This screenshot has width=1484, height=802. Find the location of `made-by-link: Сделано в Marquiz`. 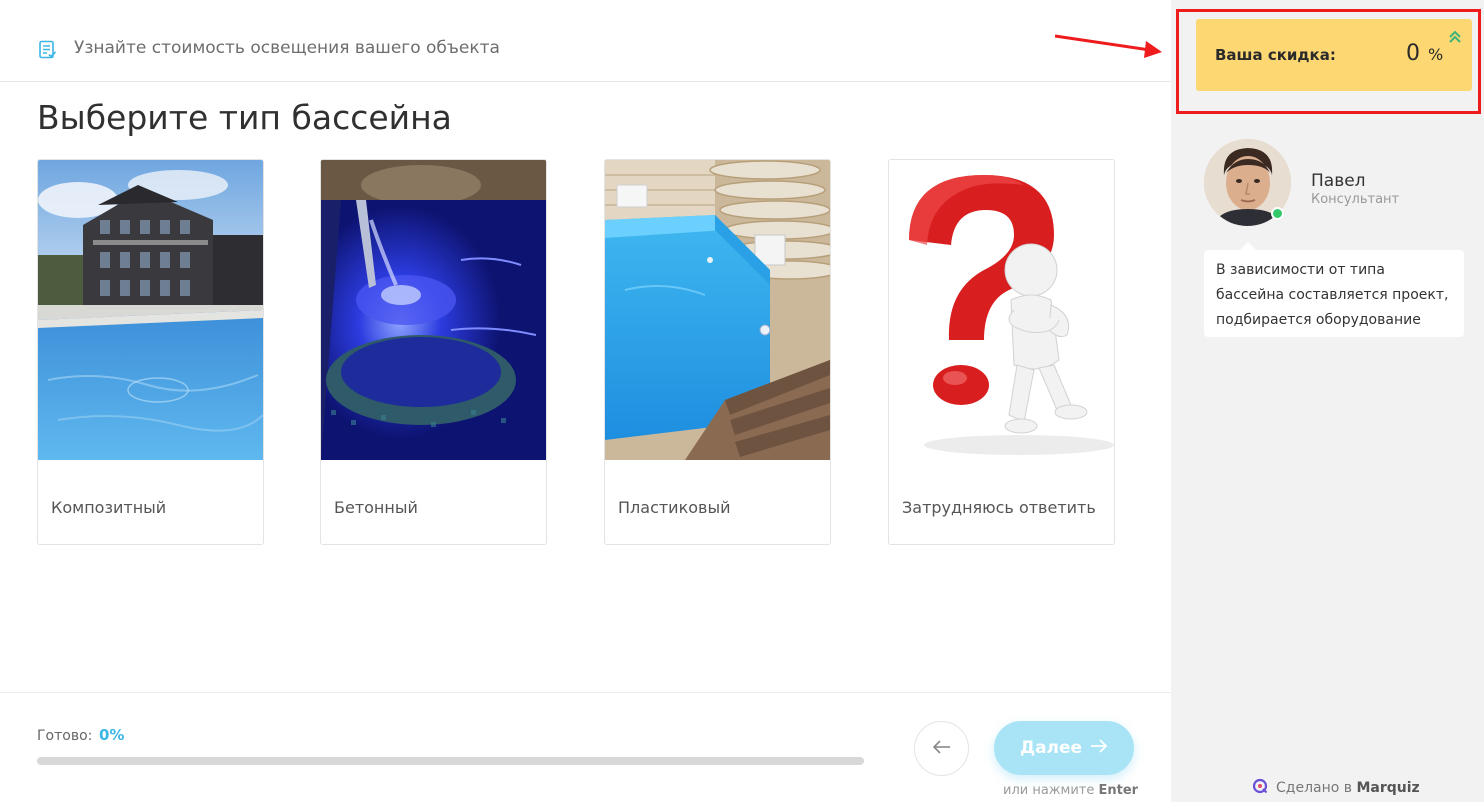

made-by-link: Сделано в Marquiz is located at coordinates (1336, 788).